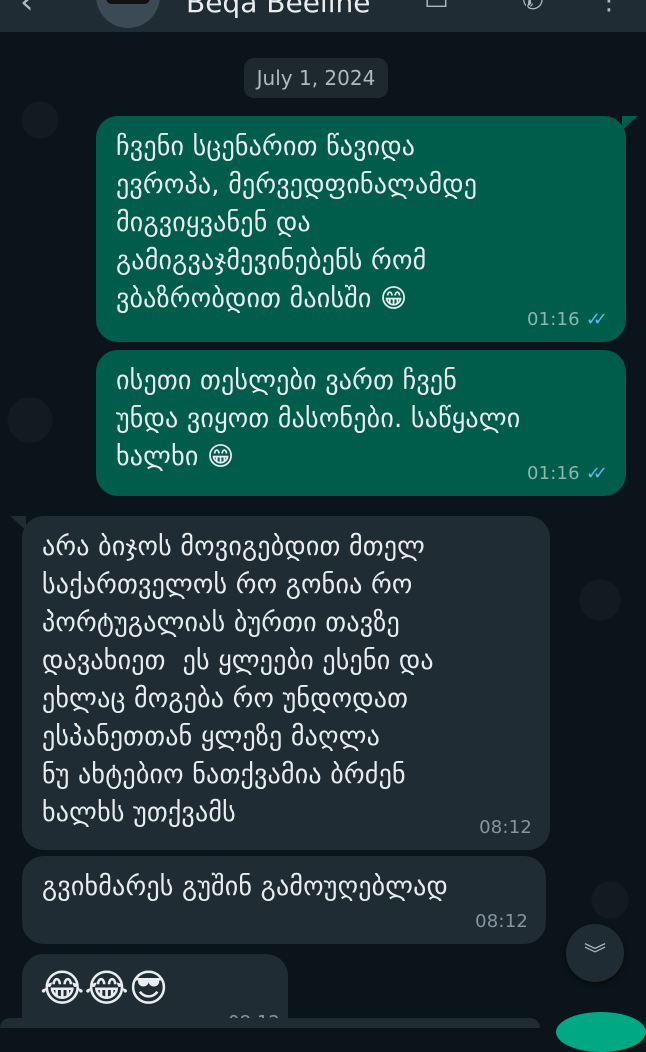 This screenshot has width=646, height=1052. What do you see at coordinates (278, 9) in the screenshot?
I see `contact-name: Beqa Beeline` at bounding box center [278, 9].